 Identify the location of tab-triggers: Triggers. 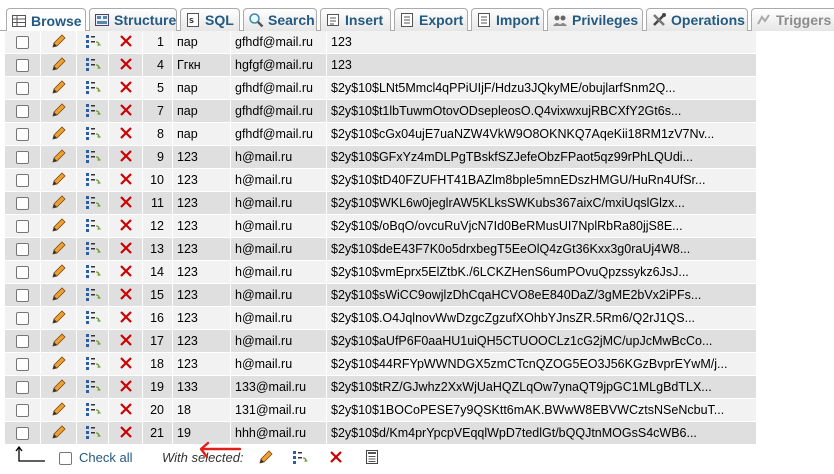
(792, 19).